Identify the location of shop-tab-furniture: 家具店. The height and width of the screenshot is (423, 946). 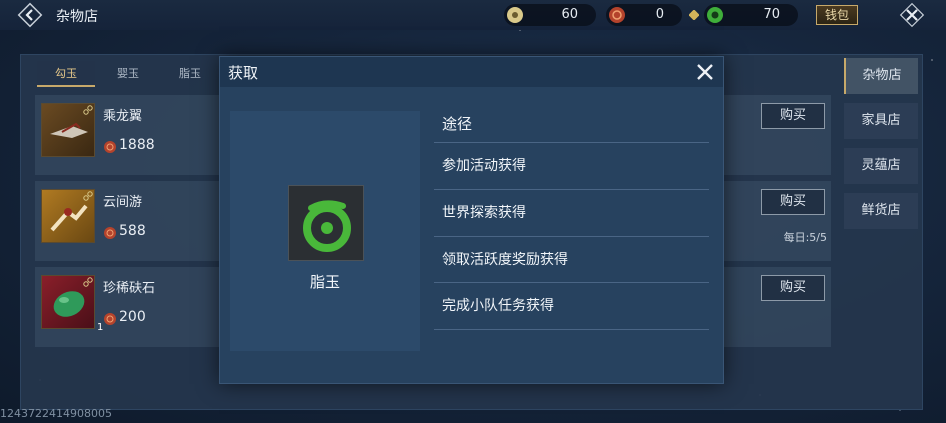
(881, 121).